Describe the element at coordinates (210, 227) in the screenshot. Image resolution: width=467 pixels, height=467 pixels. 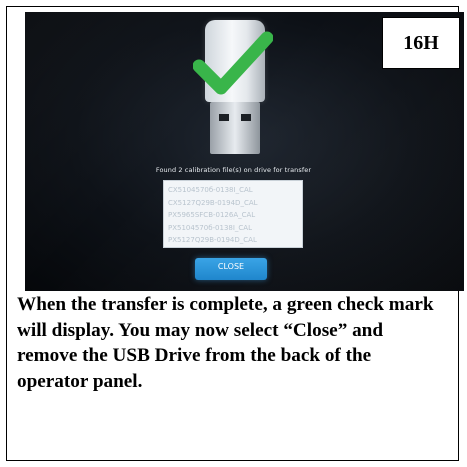
I see `list-item: PX5104570б-0138І_CAL` at that location.